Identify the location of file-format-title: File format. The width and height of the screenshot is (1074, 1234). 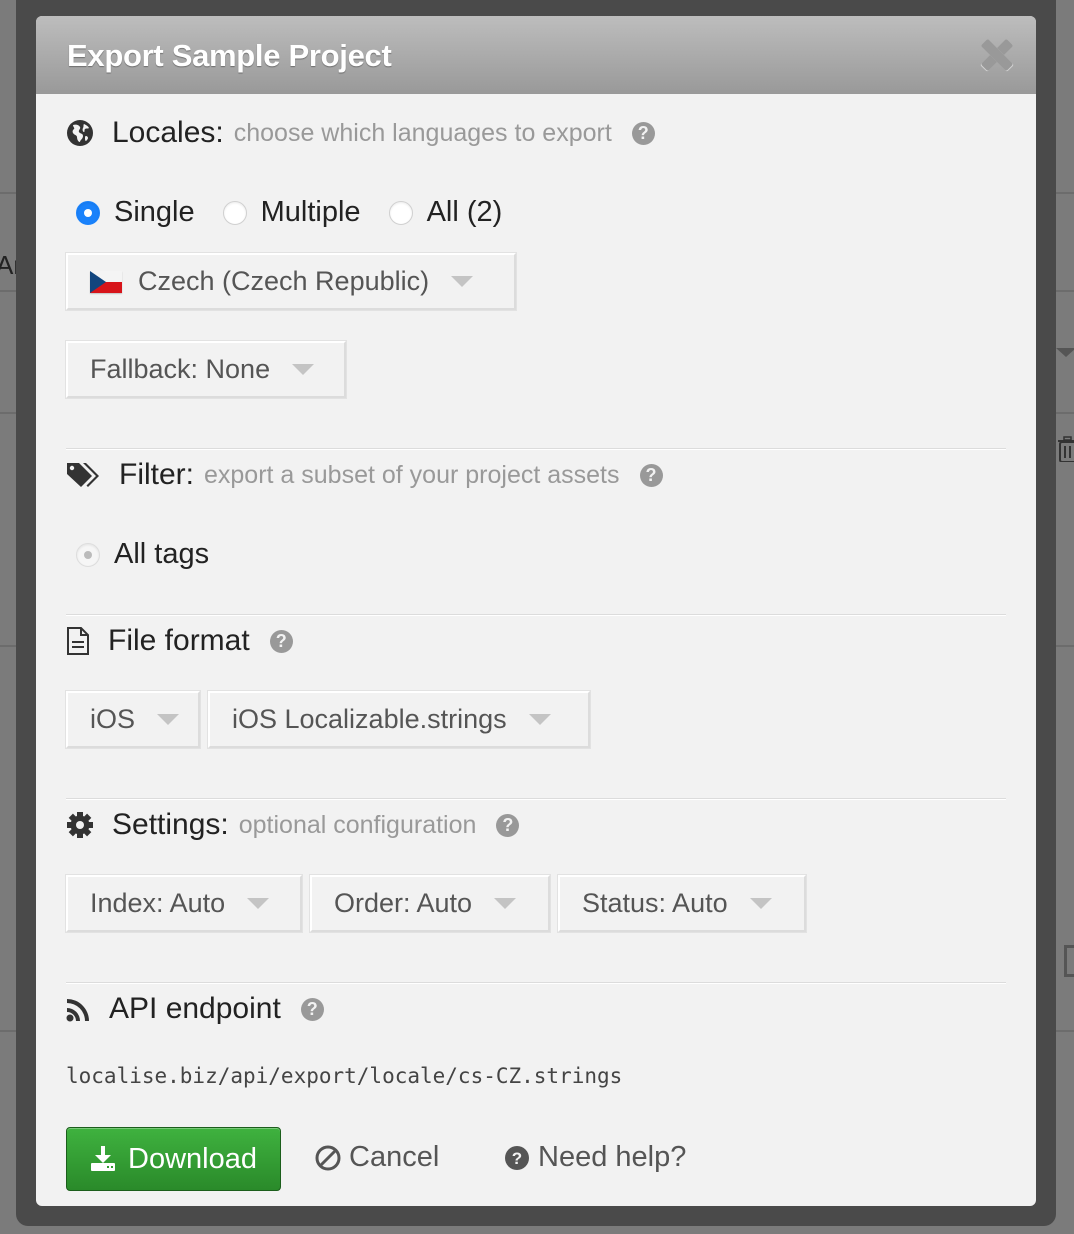
(179, 640).